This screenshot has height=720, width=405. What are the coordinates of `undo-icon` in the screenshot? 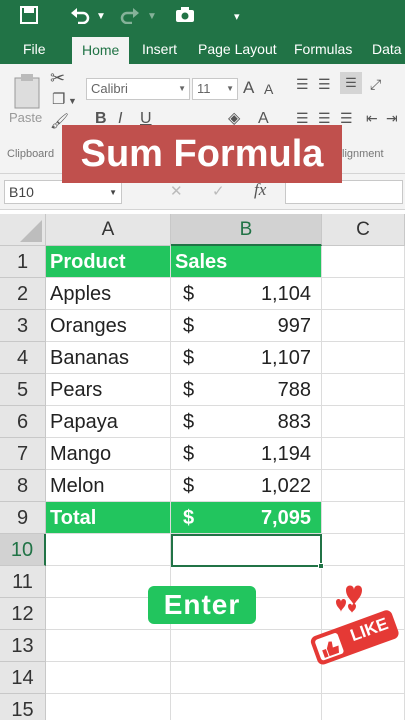 It's located at (80, 17).